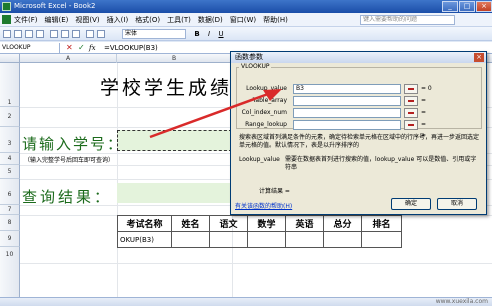 The height and width of the screenshot is (306, 492). Describe the element at coordinates (450, 6) in the screenshot. I see `minimize-button: _` at that location.